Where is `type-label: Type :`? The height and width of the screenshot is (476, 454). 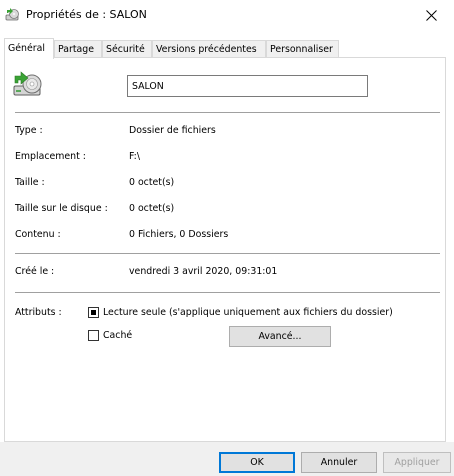
type-label: Type : is located at coordinates (29, 130).